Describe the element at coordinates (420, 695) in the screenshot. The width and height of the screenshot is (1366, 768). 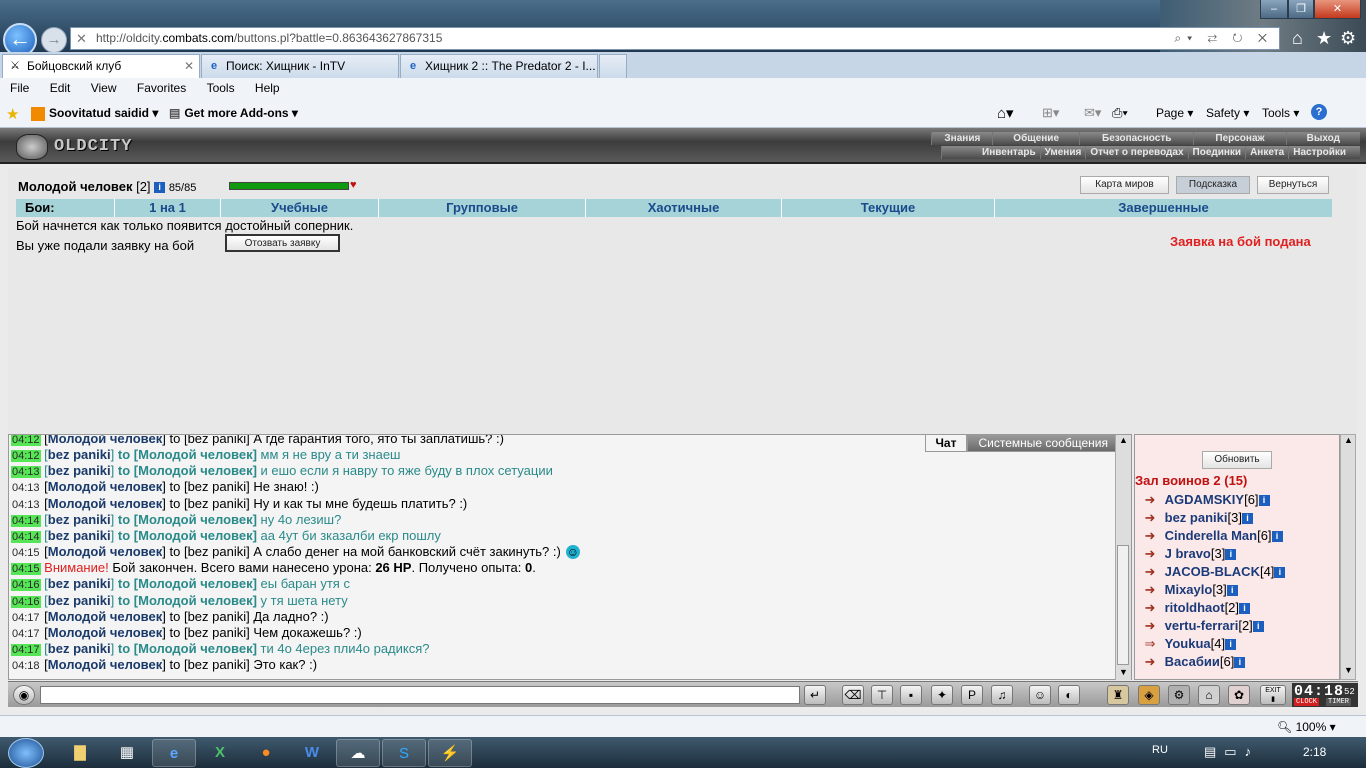
I see `chat-input` at that location.